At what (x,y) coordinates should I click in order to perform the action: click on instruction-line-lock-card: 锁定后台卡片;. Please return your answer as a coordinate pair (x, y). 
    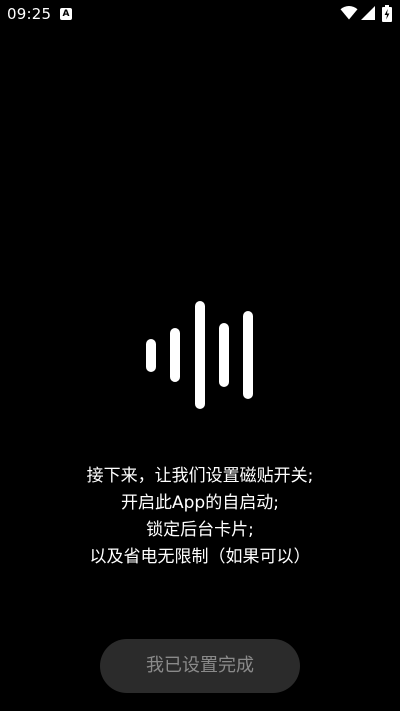
    Looking at the image, I should click on (200, 530).